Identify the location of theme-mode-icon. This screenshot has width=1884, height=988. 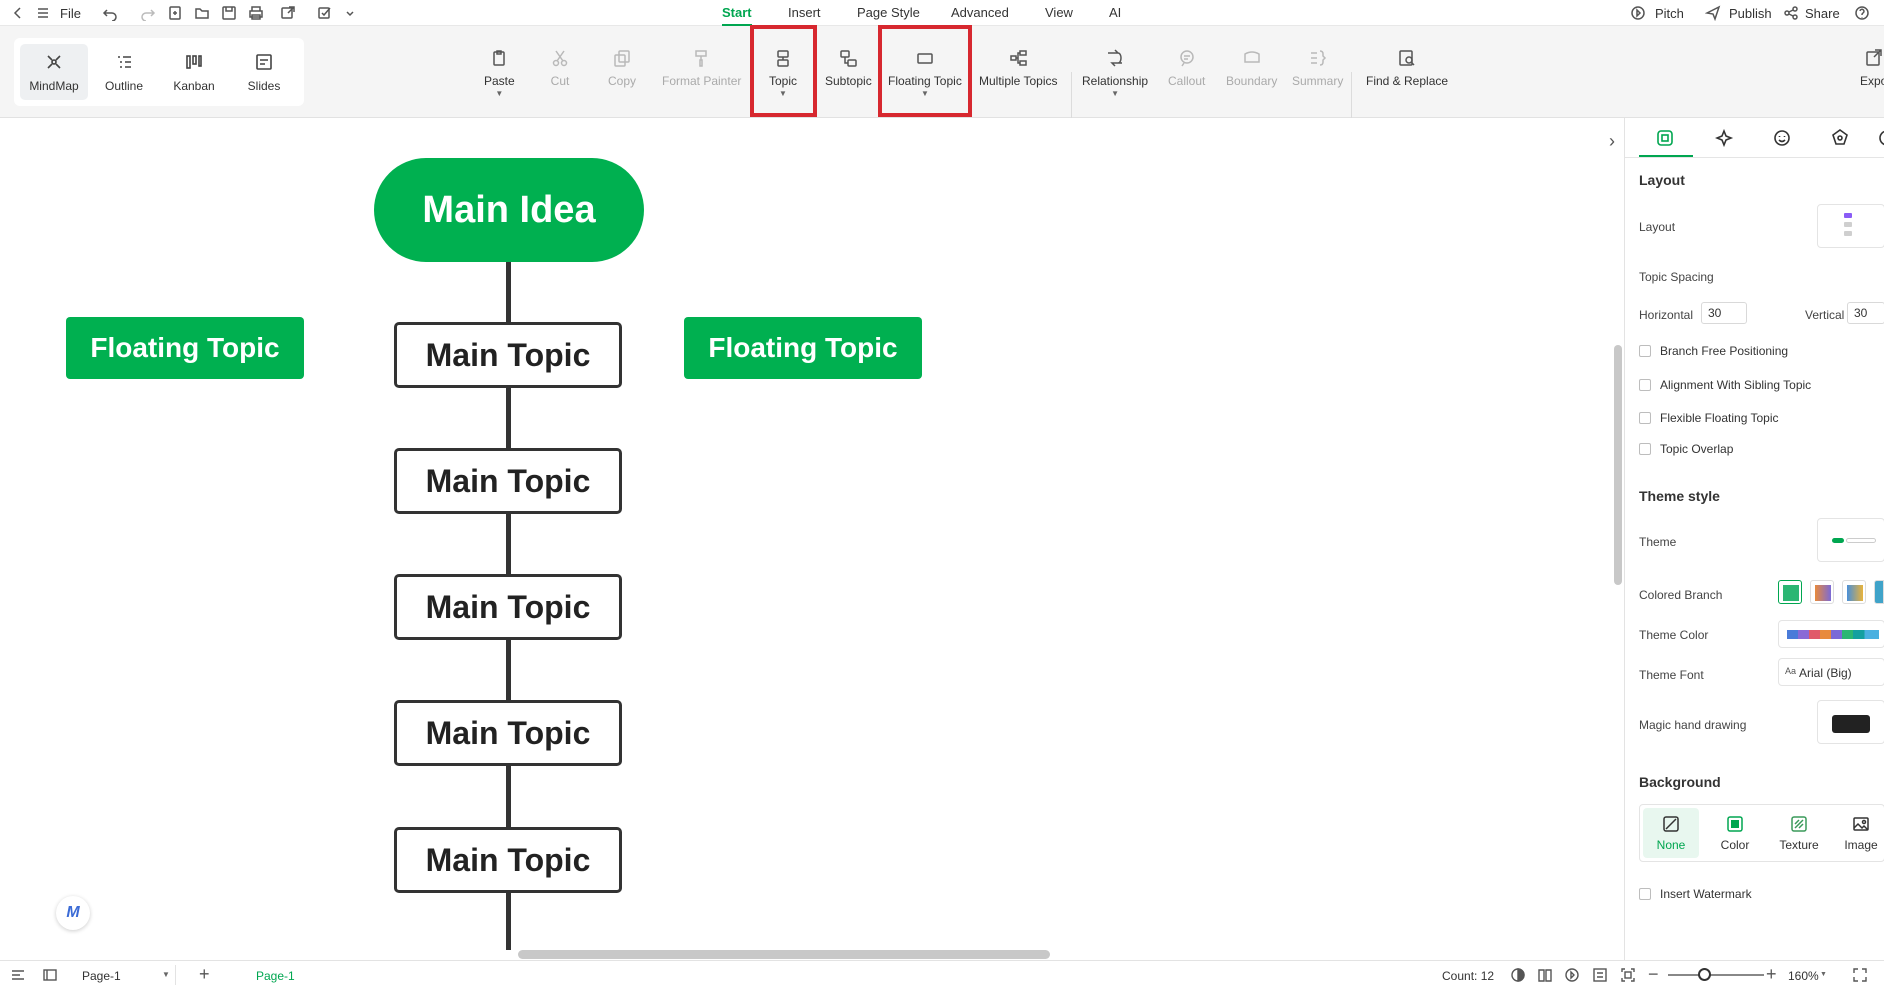
(1518, 975).